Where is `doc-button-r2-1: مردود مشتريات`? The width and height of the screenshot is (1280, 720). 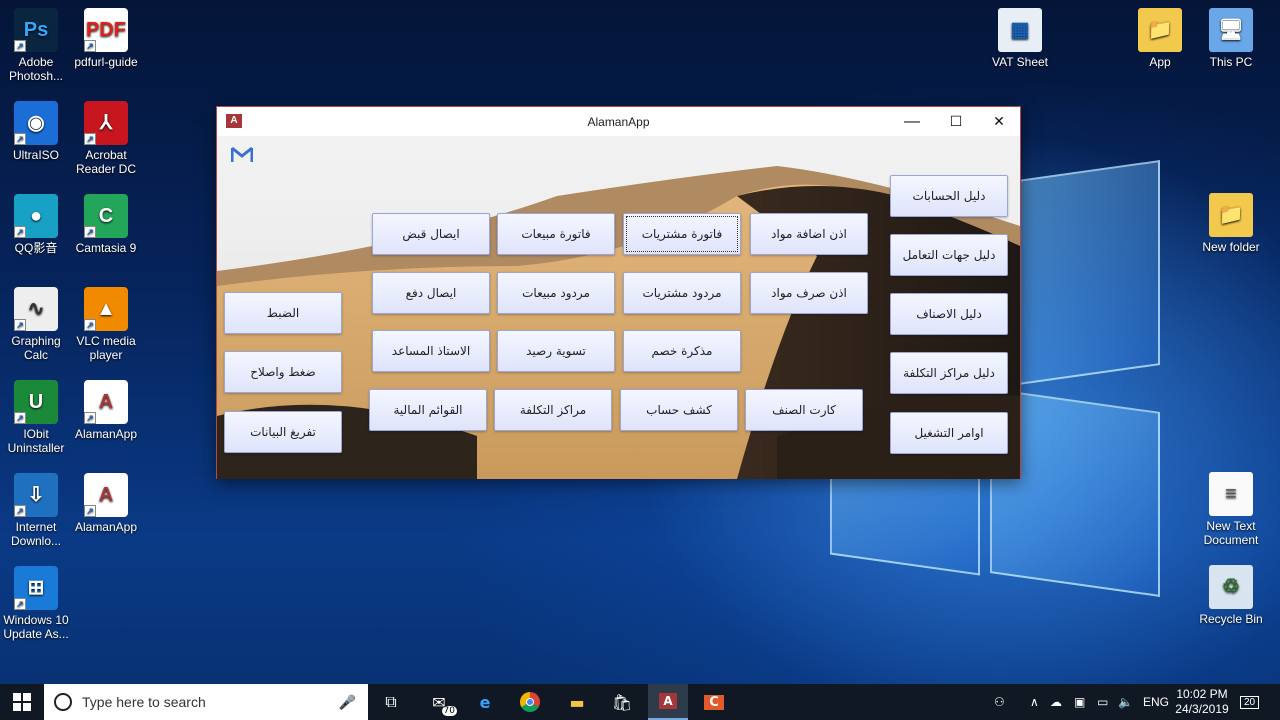 doc-button-r2-1: مردود مشتريات is located at coordinates (682, 293).